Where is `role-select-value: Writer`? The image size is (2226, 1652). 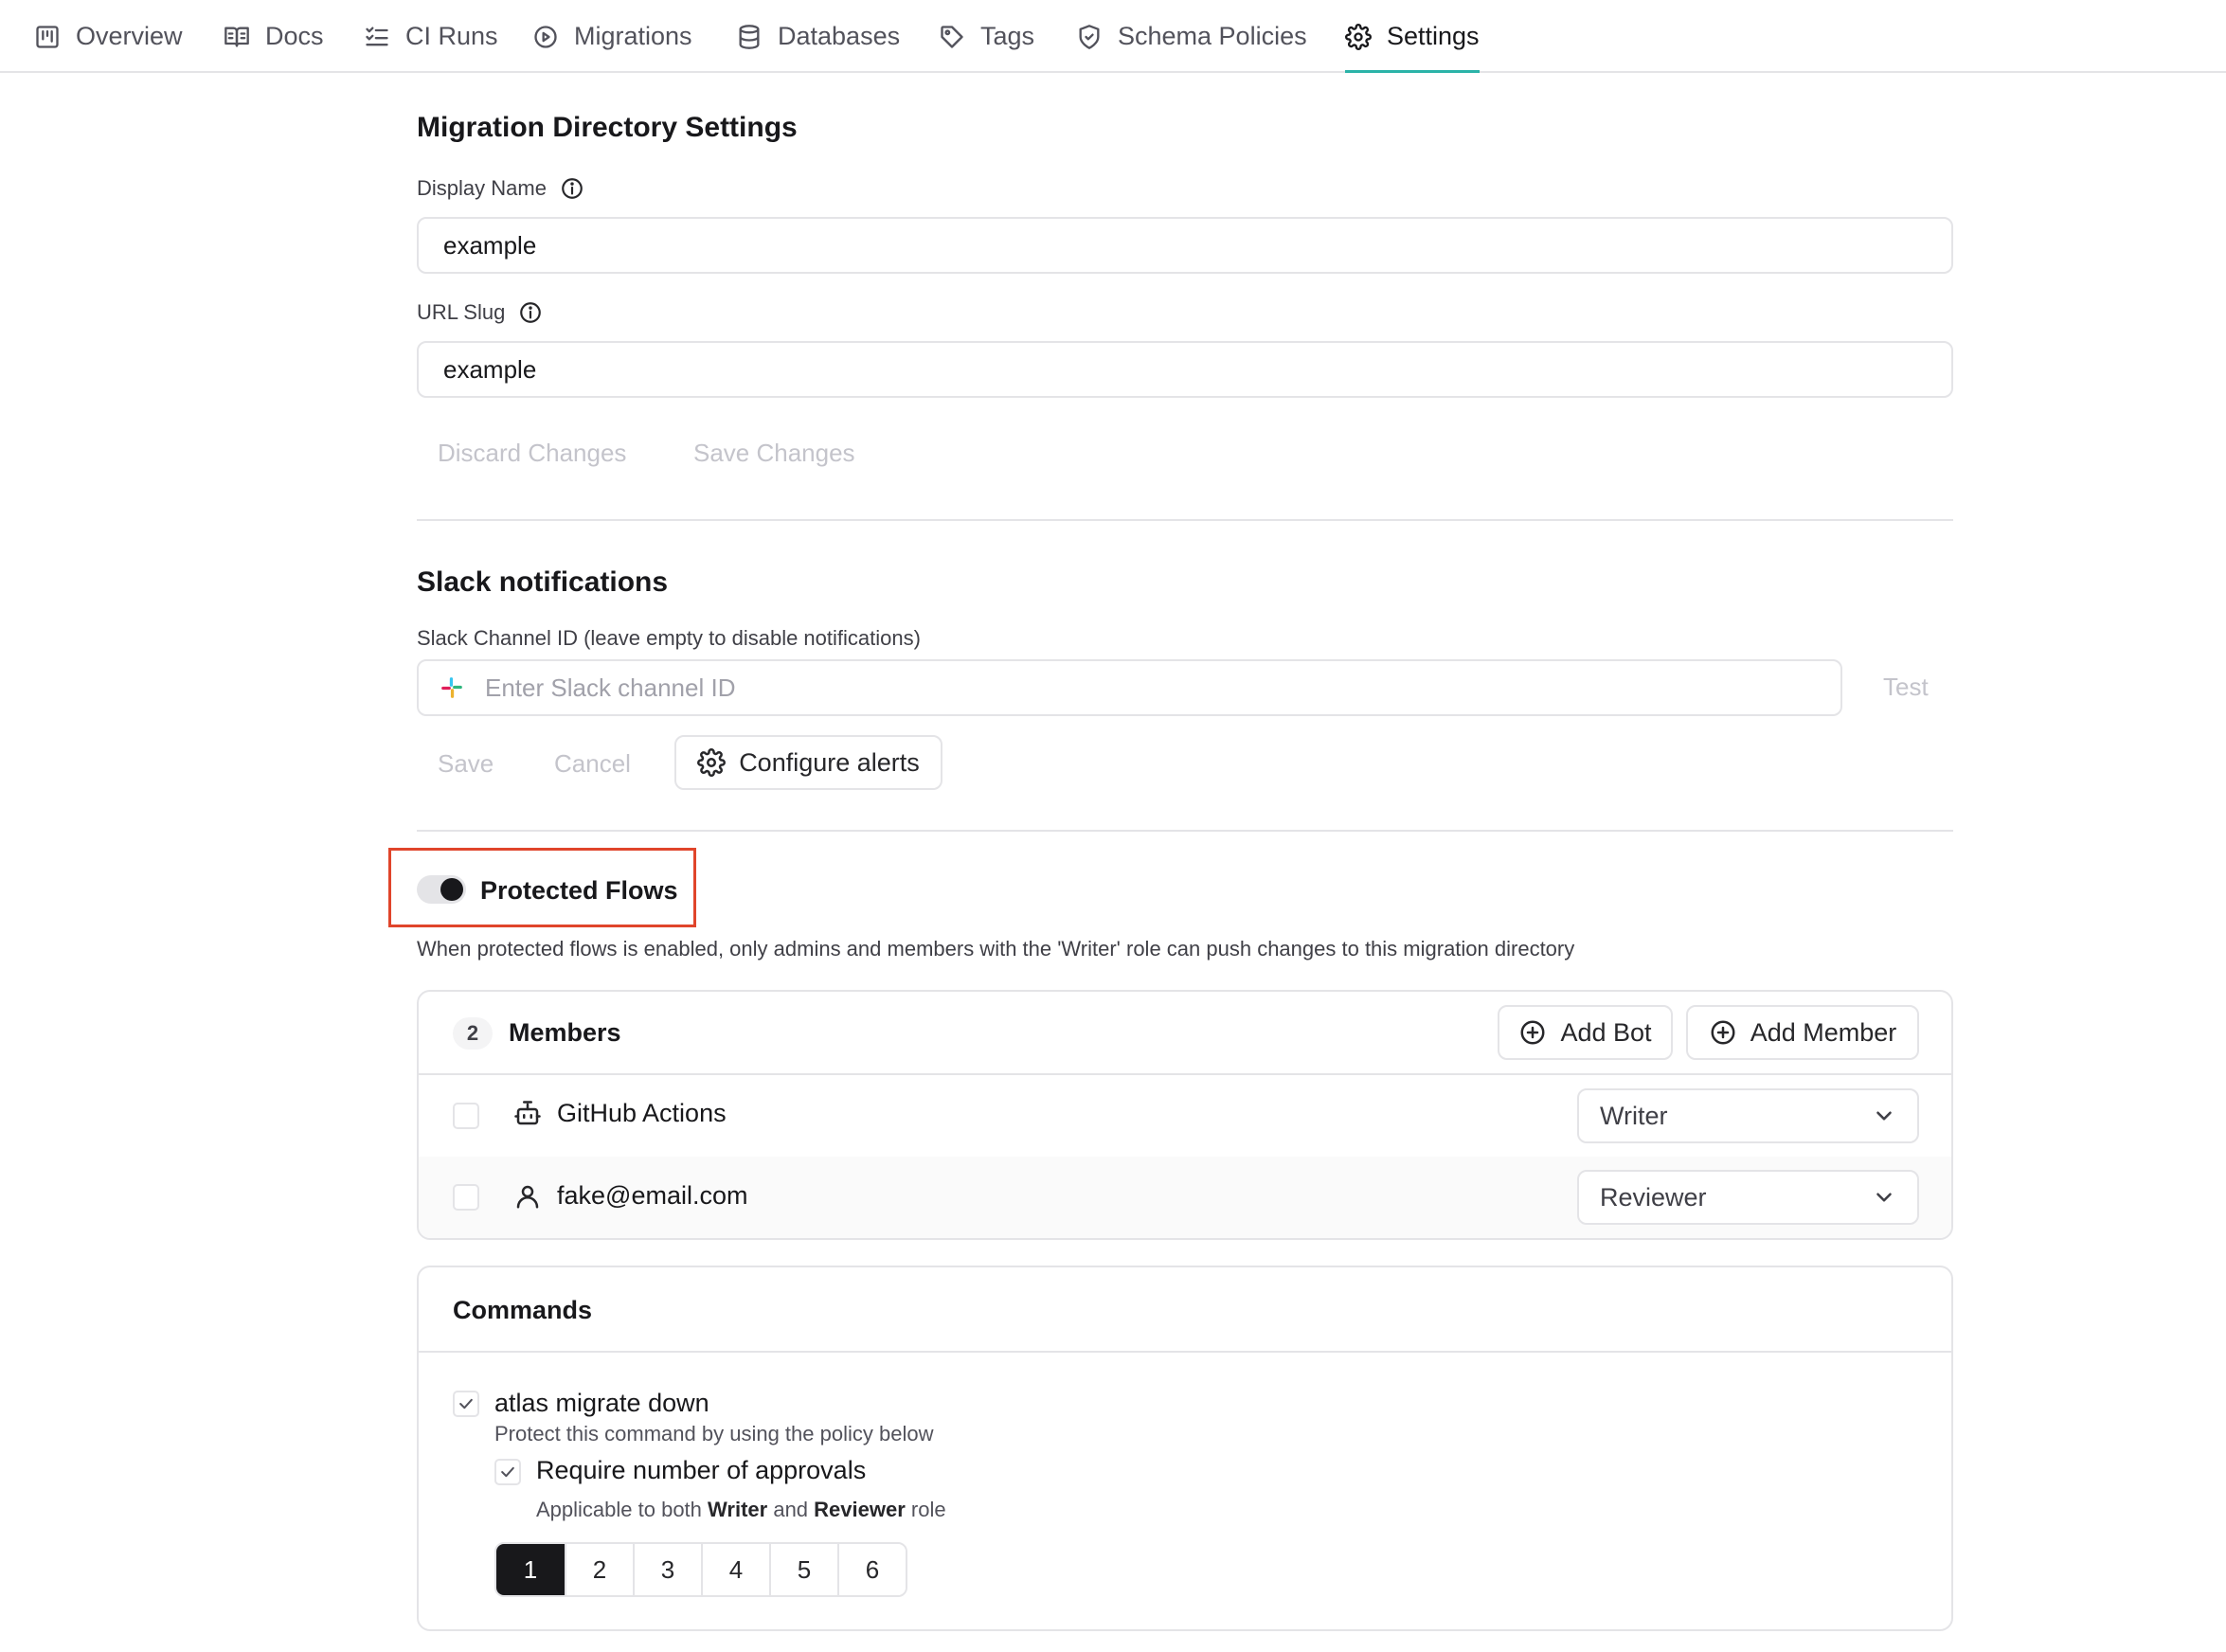 role-select-value: Writer is located at coordinates (1634, 1115).